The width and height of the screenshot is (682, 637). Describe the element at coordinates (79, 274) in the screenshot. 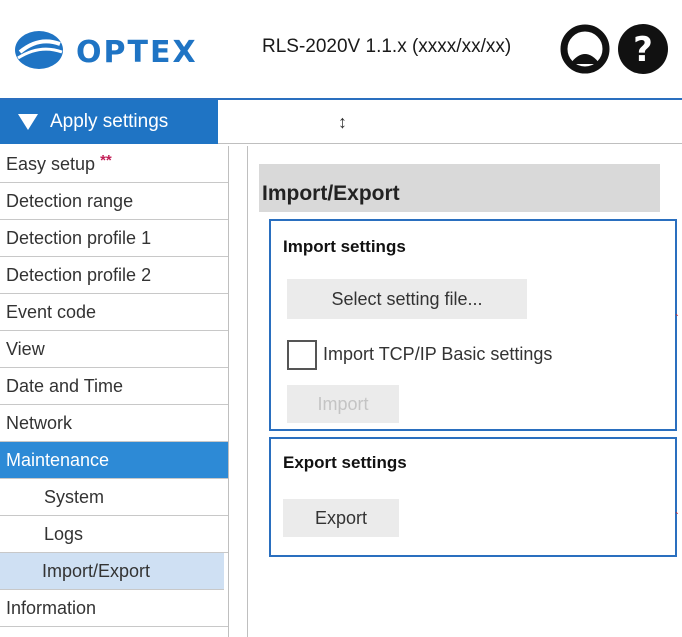

I see `sidebar-item-label: Detection profile 2` at that location.